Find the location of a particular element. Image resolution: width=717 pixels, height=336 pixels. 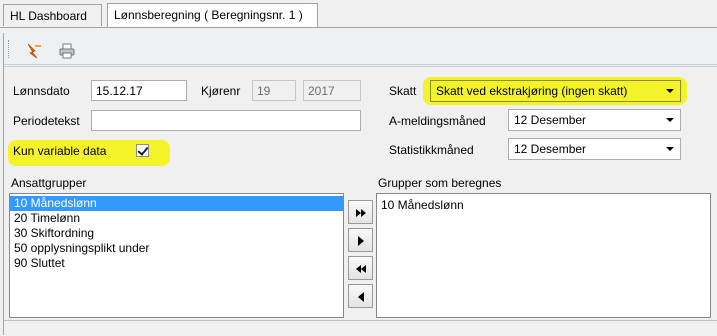

skatt-select: Skatt ved ekstrakjøring (ingen skatt) is located at coordinates (555, 91).